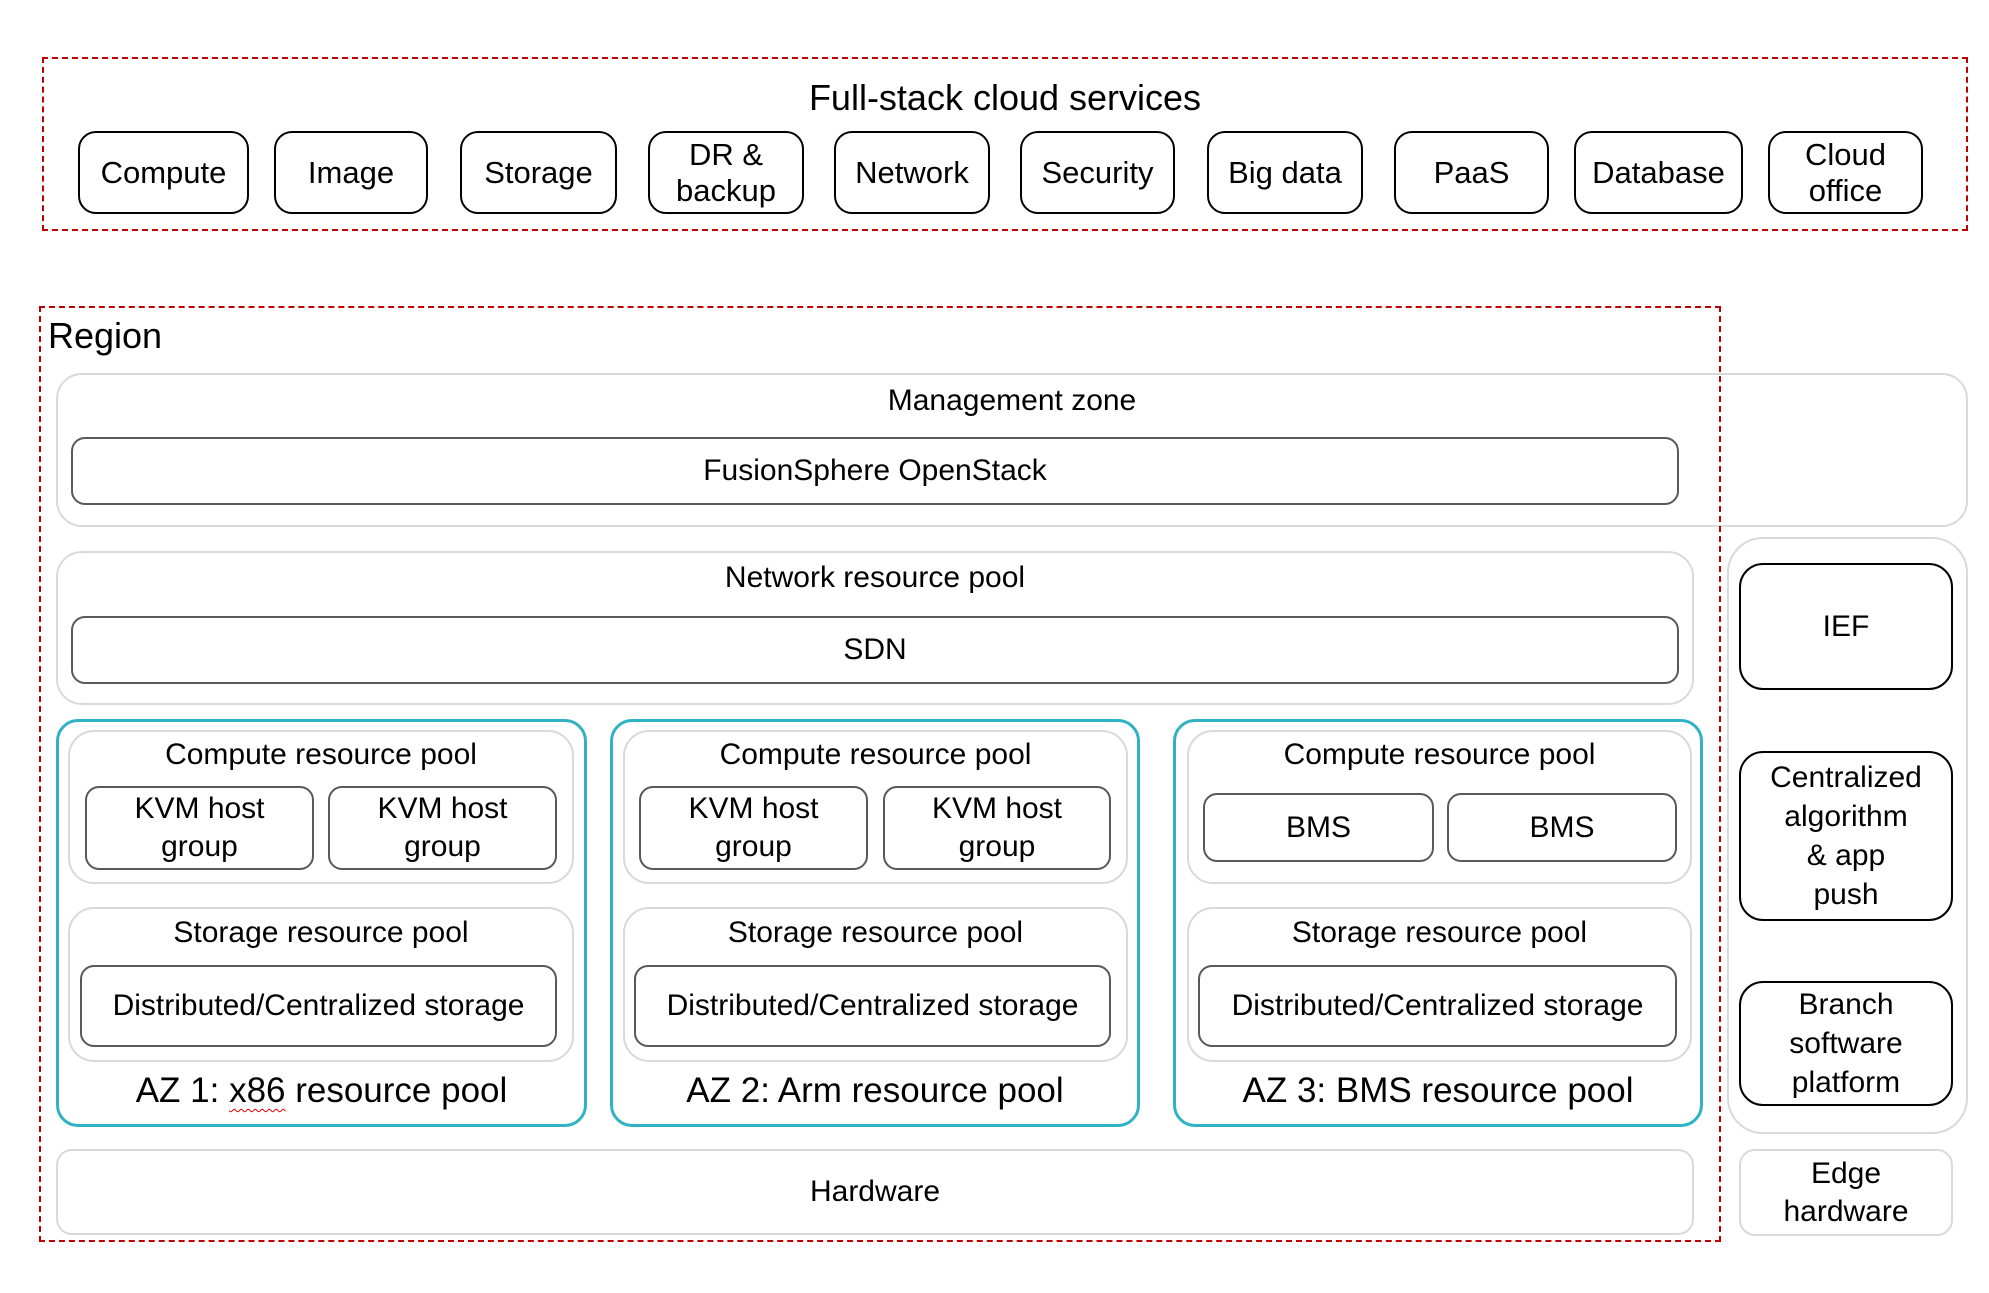 This screenshot has width=1989, height=1293. Describe the element at coordinates (321, 932) in the screenshot. I see `az1-storage-pool-title: Storage resource pool` at that location.